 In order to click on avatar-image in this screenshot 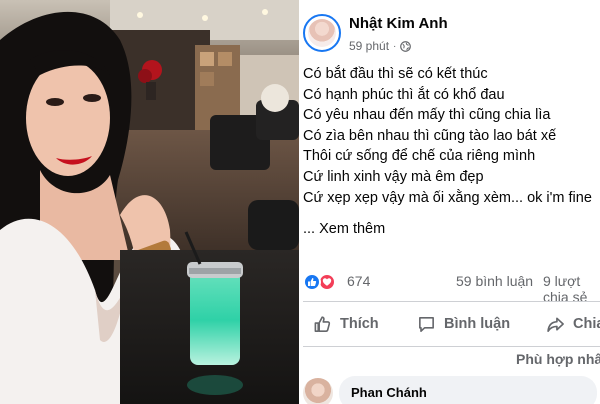, I will do `click(322, 33)`.